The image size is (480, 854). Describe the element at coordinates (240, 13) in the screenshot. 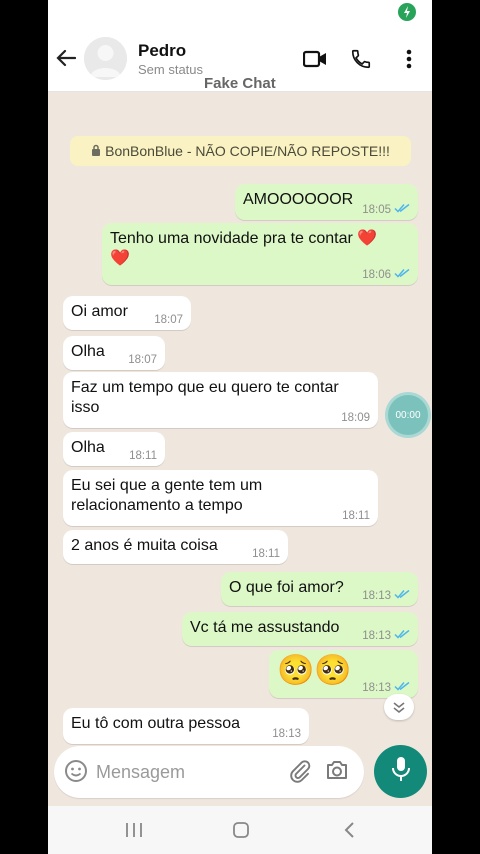

I see `status-bar` at that location.